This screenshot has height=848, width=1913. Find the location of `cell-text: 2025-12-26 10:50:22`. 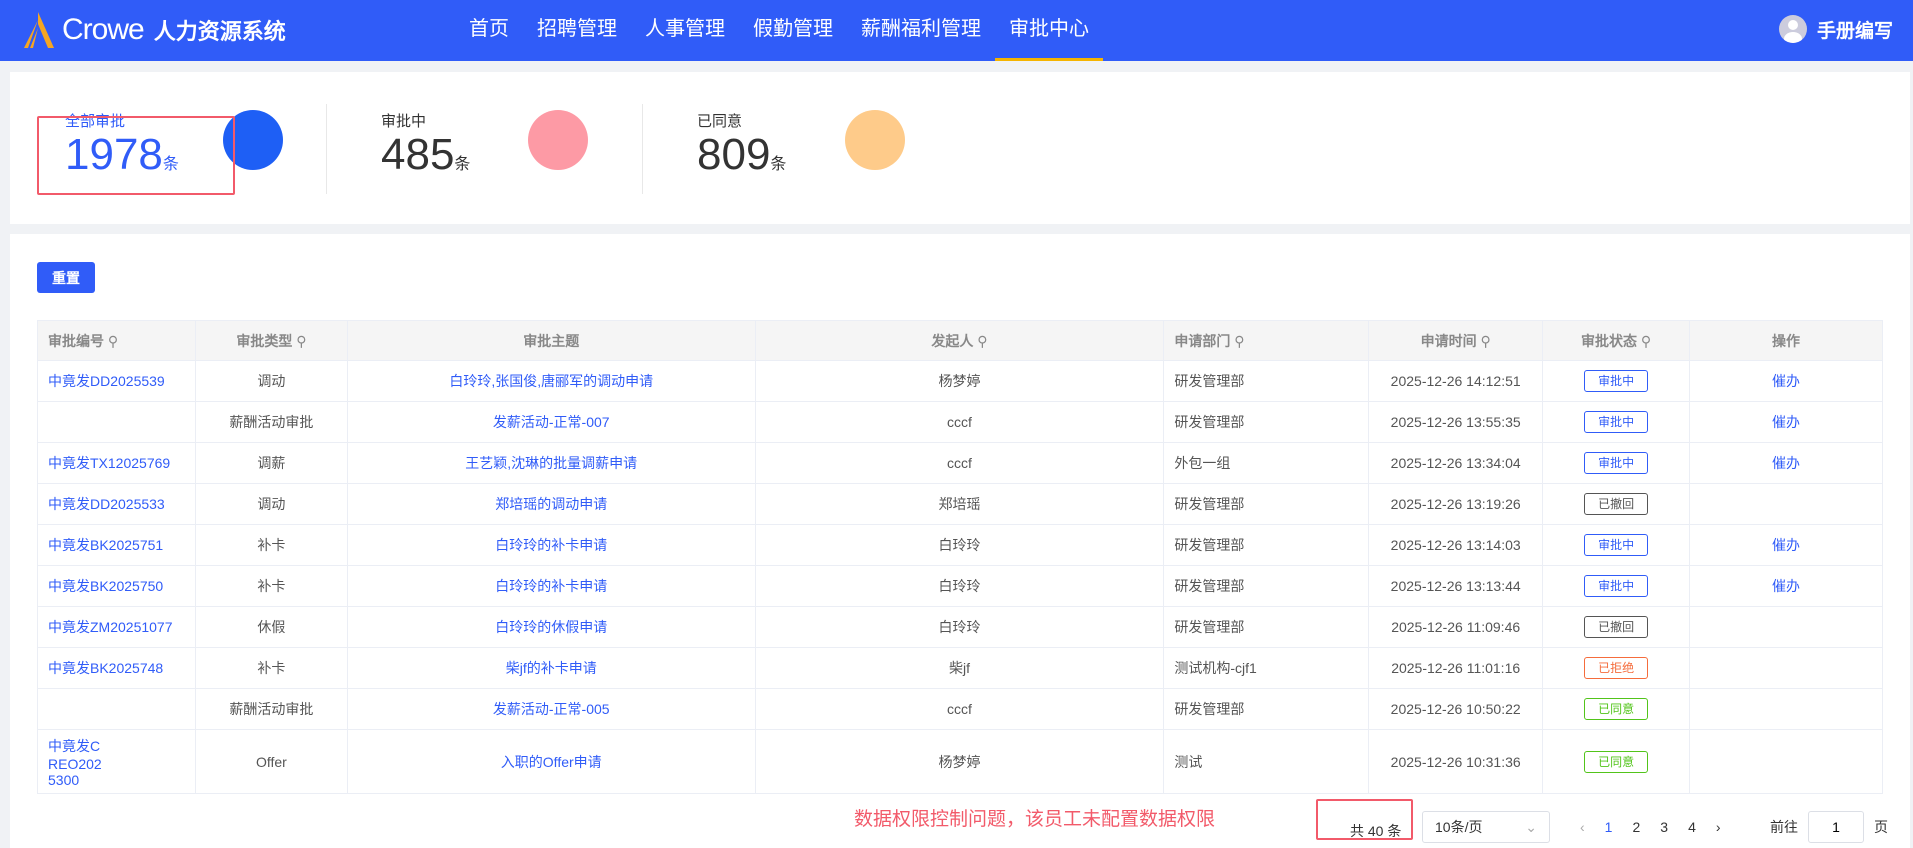

cell-text: 2025-12-26 10:50:22 is located at coordinates (1455, 709).